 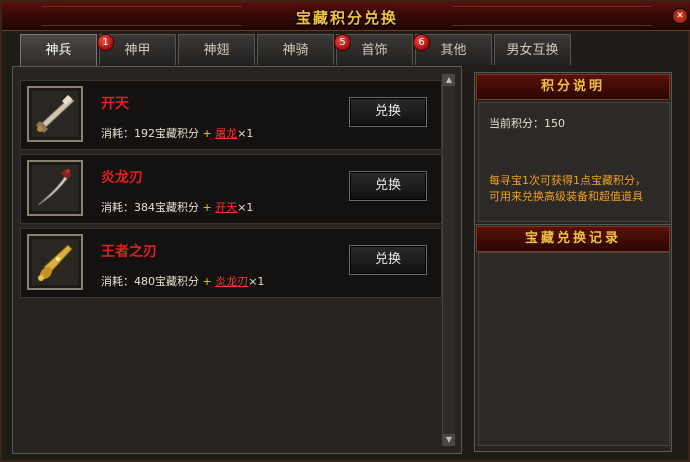 I want to click on item-list-scrollbar: ▲ ▼, so click(x=448, y=260).